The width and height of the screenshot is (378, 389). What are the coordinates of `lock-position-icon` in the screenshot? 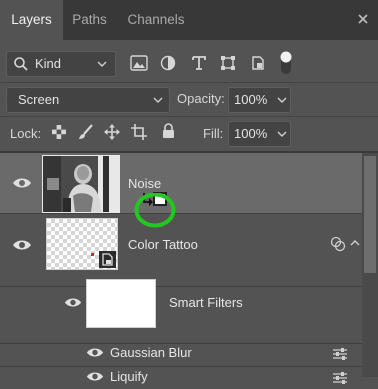 It's located at (112, 132).